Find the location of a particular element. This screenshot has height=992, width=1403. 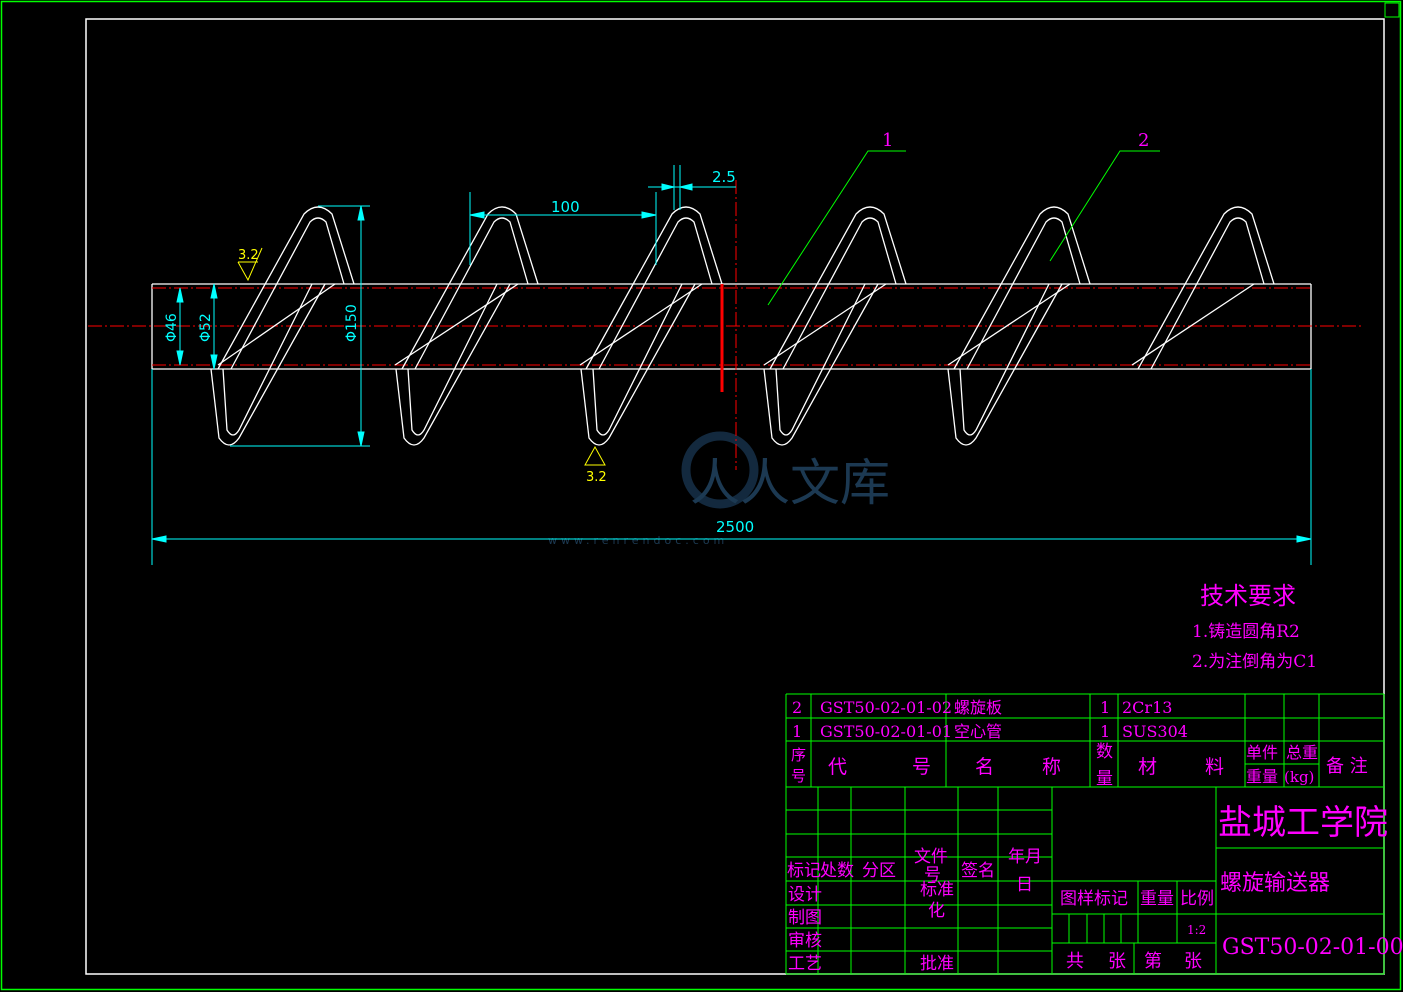

bom-header-unit-b: 重量 is located at coordinates (1262, 776).